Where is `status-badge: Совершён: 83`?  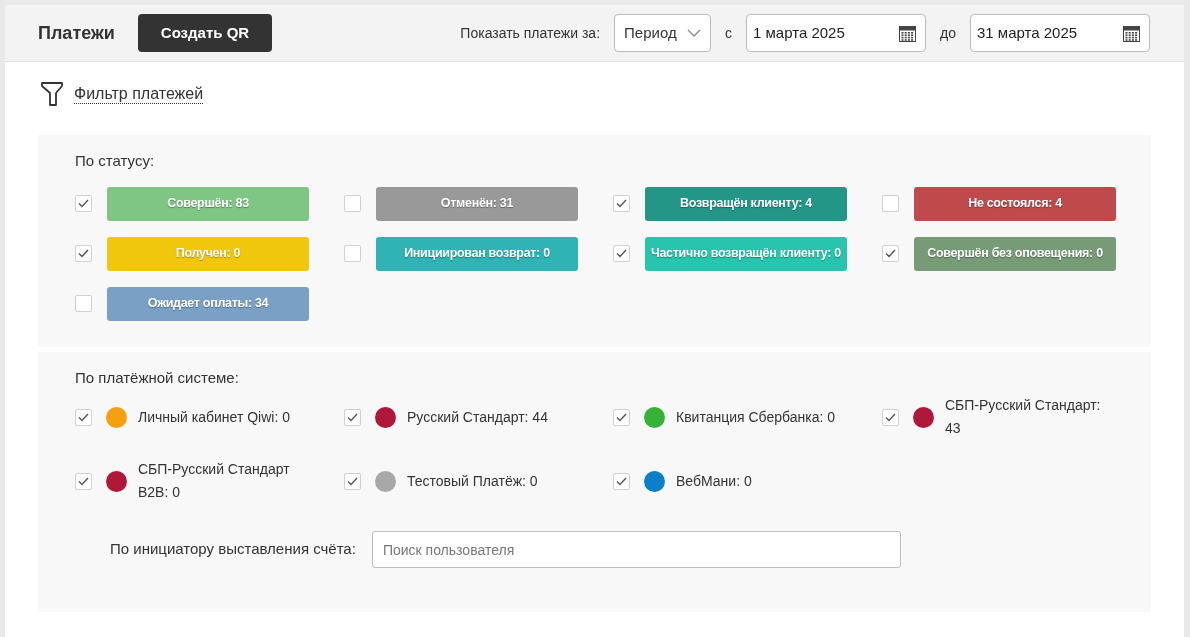
status-badge: Совершён: 83 is located at coordinates (208, 203).